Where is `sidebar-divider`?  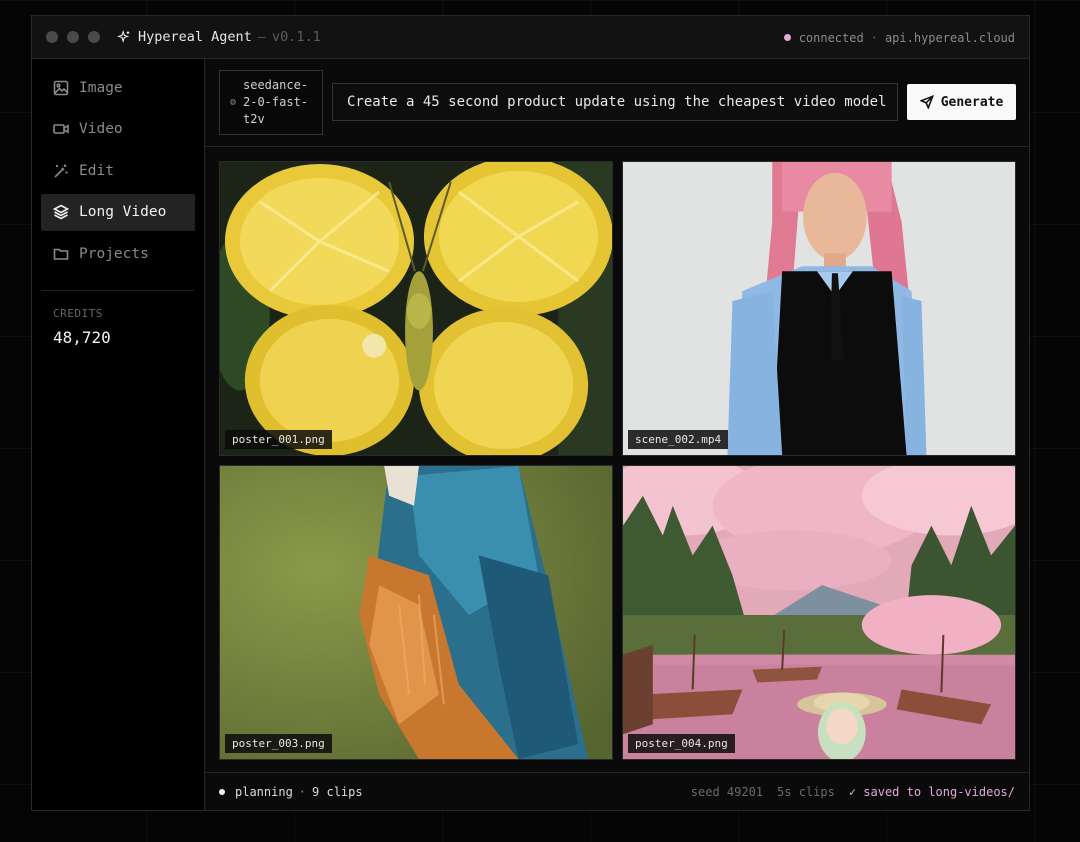
sidebar-divider is located at coordinates (117, 290).